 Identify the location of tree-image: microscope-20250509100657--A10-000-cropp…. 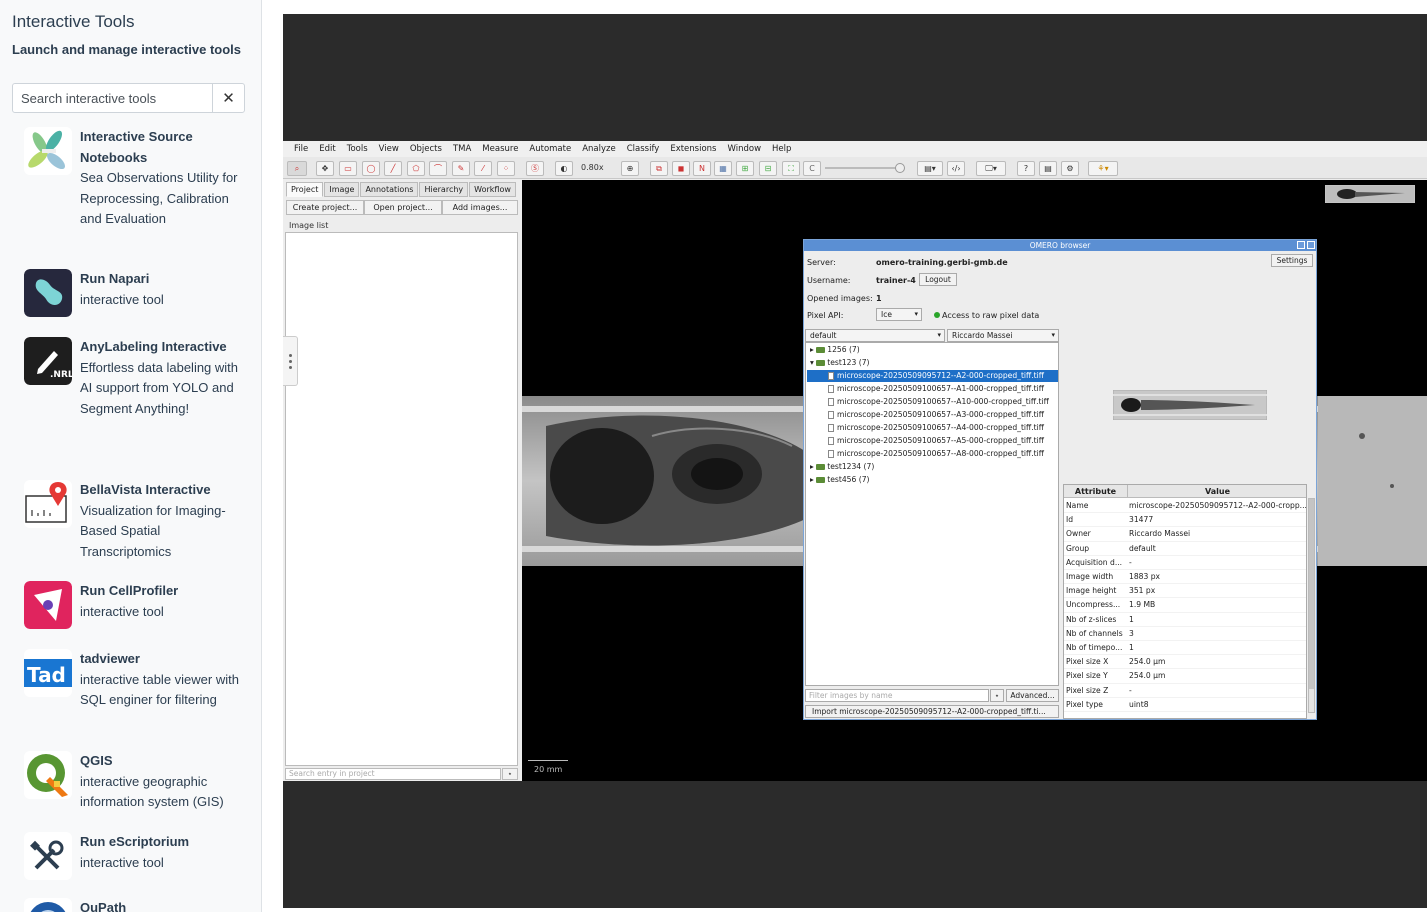
(938, 402).